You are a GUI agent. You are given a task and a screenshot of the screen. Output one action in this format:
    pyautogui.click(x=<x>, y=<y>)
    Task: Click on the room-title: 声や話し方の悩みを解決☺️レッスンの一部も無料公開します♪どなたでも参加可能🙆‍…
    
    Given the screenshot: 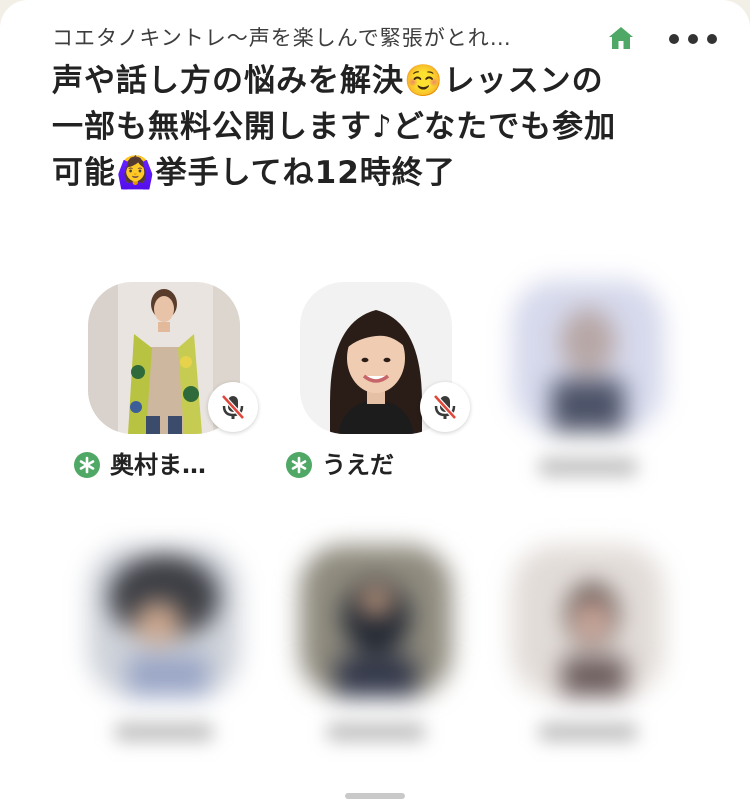 What is the action you would take?
    pyautogui.click(x=334, y=127)
    